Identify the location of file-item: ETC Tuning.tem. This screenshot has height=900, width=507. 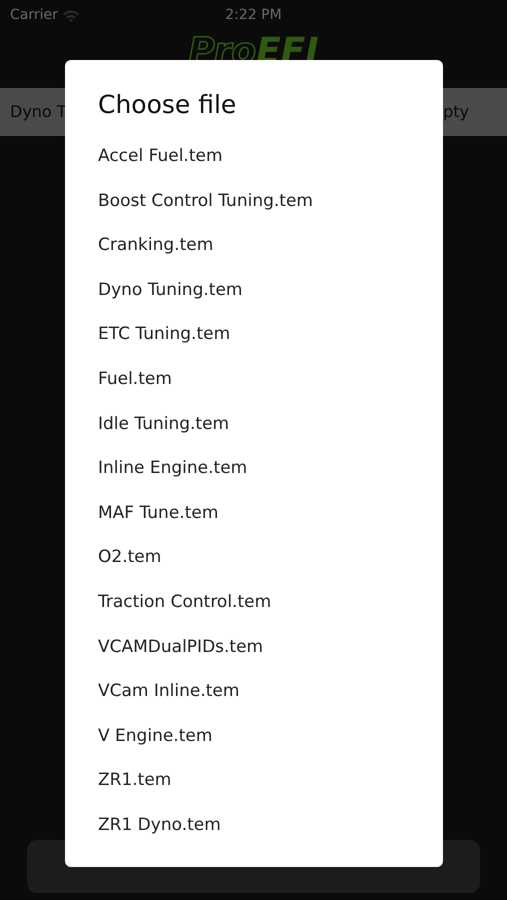
(164, 334).